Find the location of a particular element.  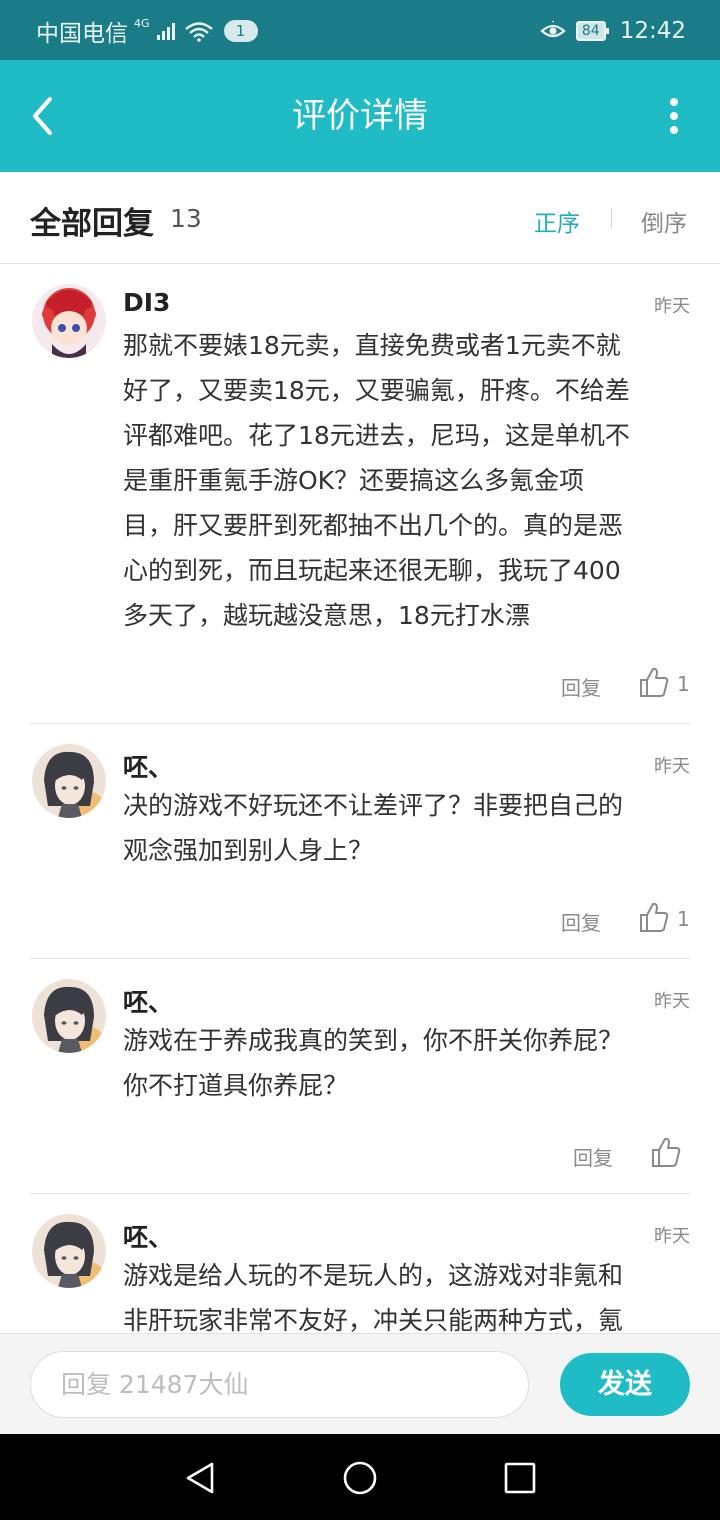

comment-line: 心的到死，而且玩起来还很无聊，我玩了400 is located at coordinates (372, 570).